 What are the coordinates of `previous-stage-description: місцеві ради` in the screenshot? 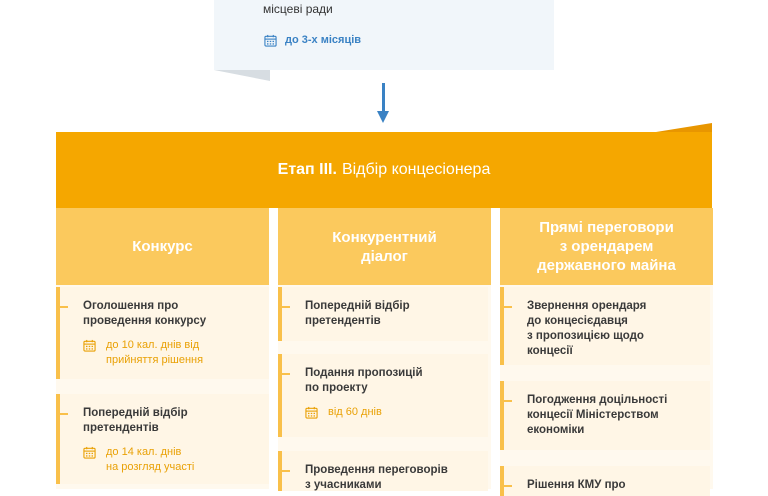 It's located at (298, 9).